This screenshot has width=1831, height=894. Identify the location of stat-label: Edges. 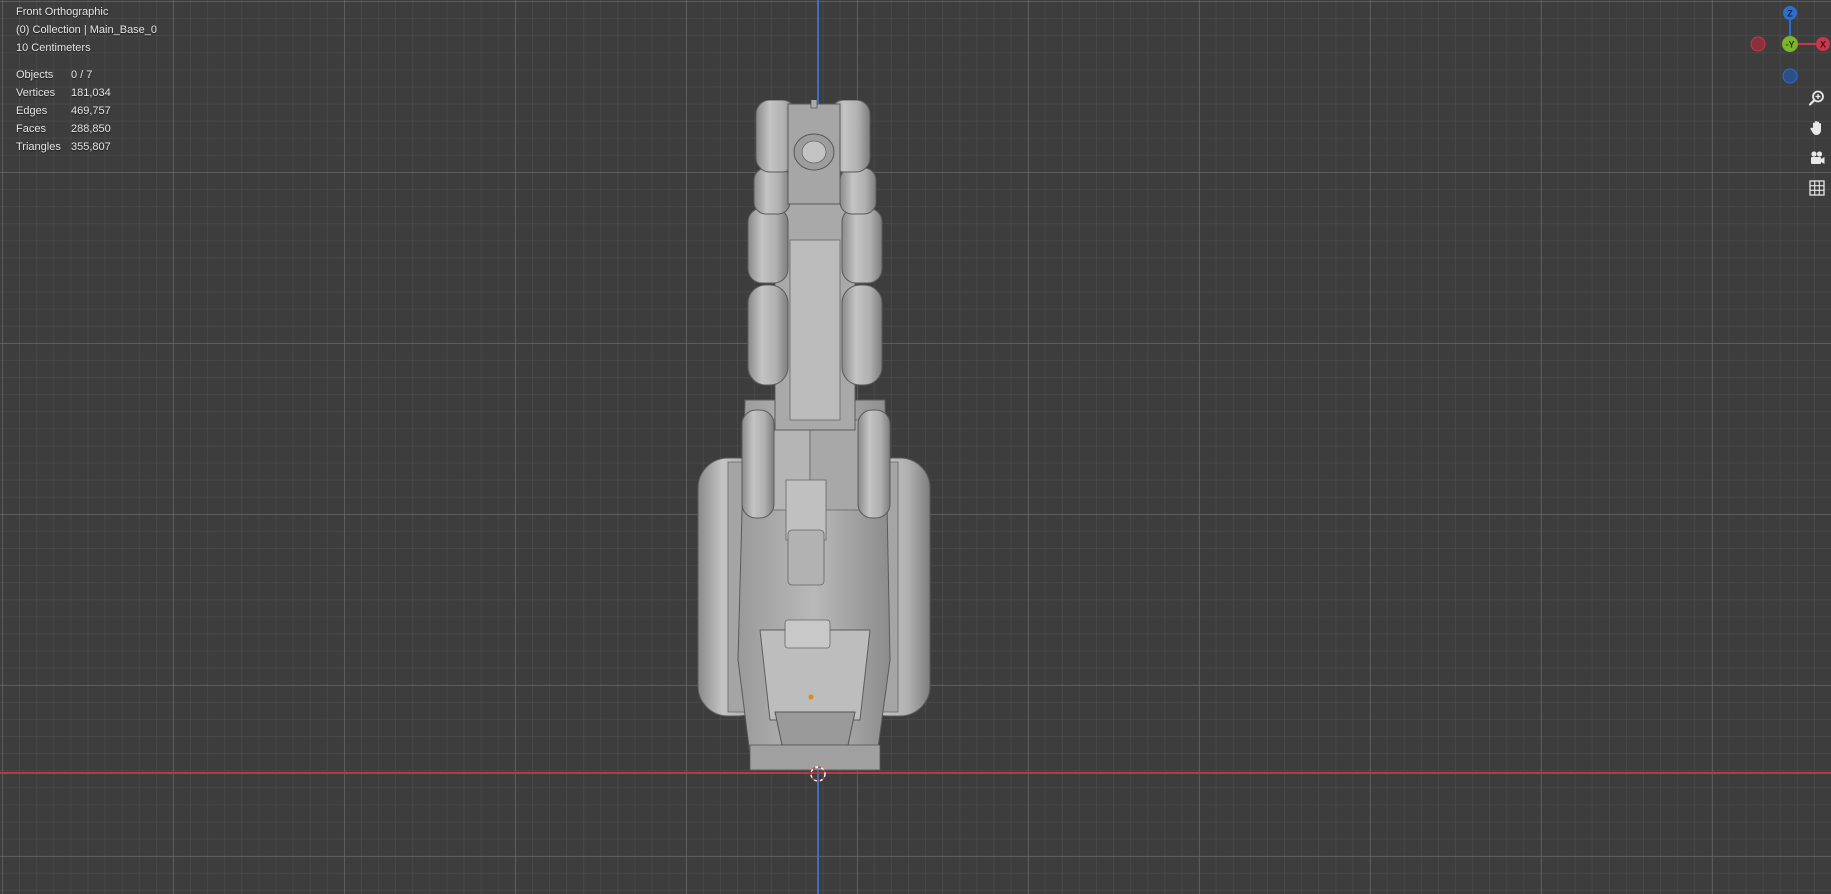
(32, 111).